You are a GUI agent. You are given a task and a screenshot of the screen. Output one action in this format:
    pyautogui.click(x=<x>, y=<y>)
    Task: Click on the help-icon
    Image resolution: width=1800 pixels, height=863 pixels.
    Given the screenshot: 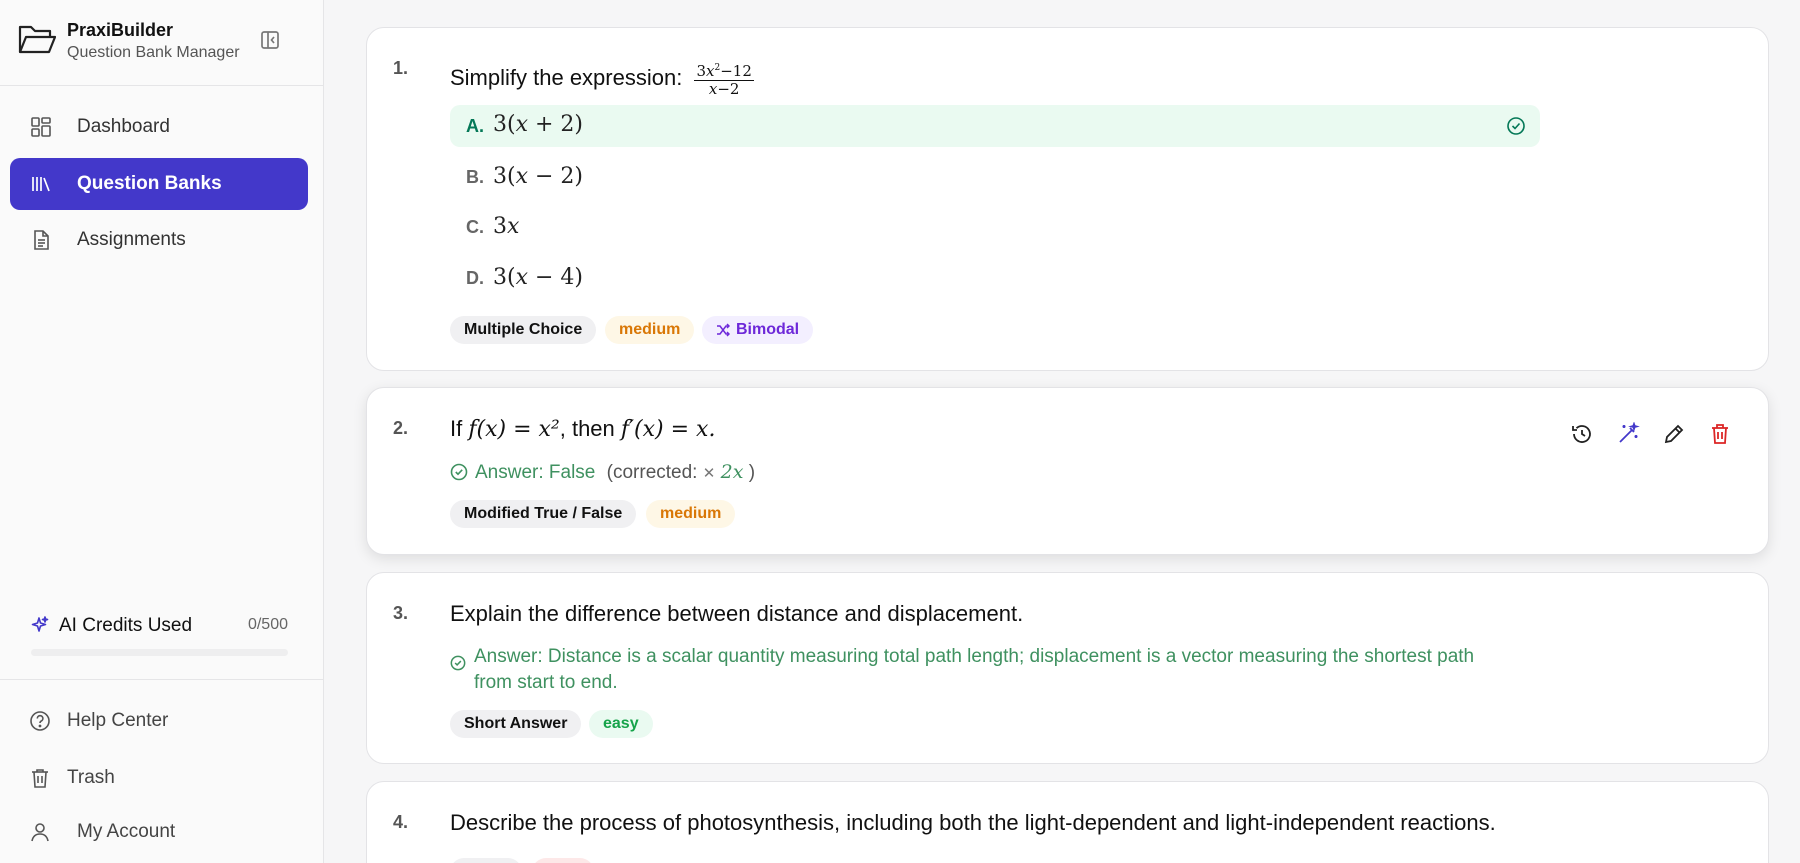 What is the action you would take?
    pyautogui.click(x=40, y=721)
    